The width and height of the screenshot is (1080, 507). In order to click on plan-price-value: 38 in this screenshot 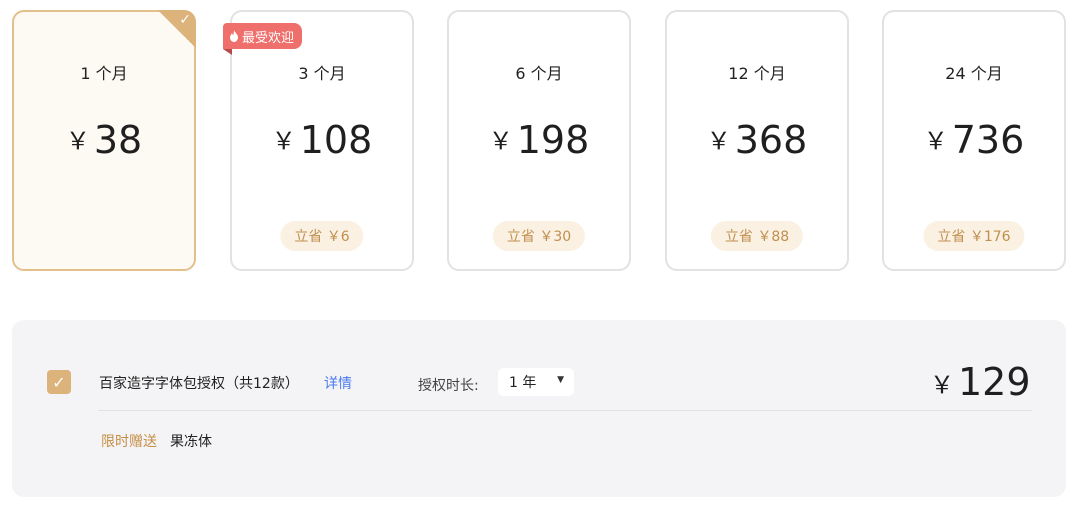, I will do `click(118, 140)`.